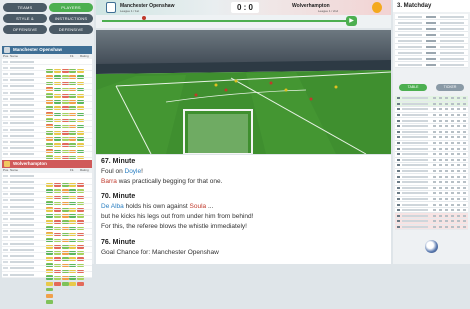 The width and height of the screenshot is (470, 309). Describe the element at coordinates (431, 246) in the screenshot. I see `ball-icon` at that location.